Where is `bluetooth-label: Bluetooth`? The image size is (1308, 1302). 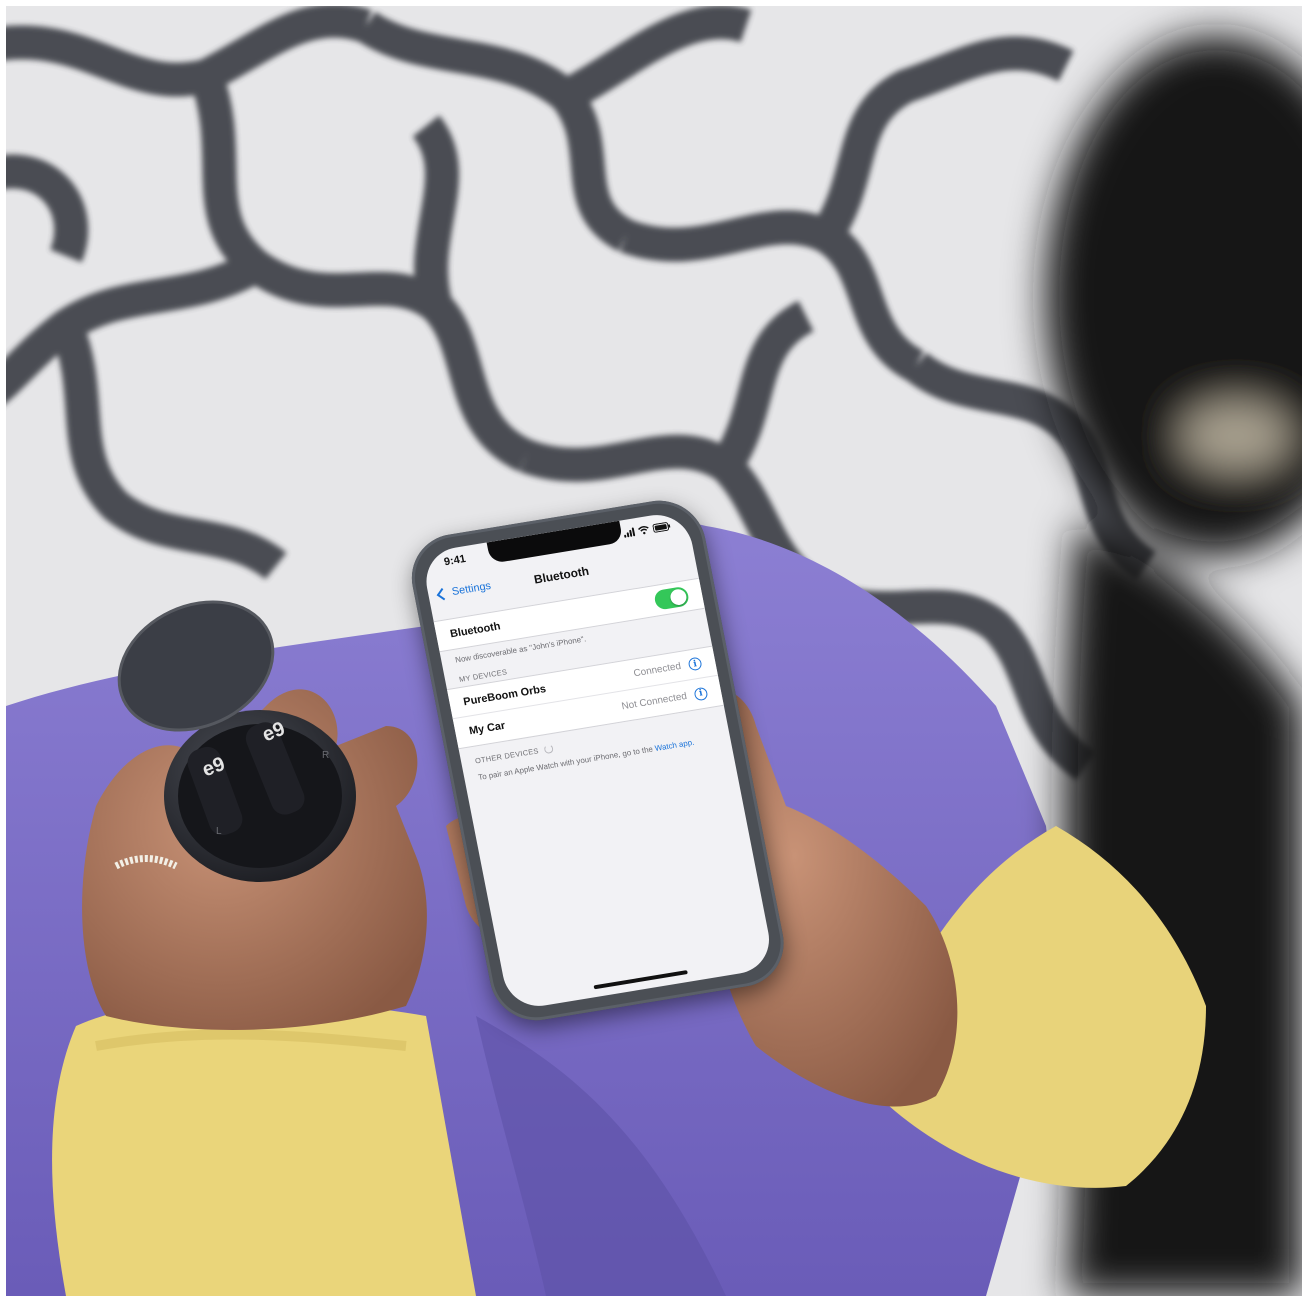 bluetooth-label: Bluetooth is located at coordinates (475, 630).